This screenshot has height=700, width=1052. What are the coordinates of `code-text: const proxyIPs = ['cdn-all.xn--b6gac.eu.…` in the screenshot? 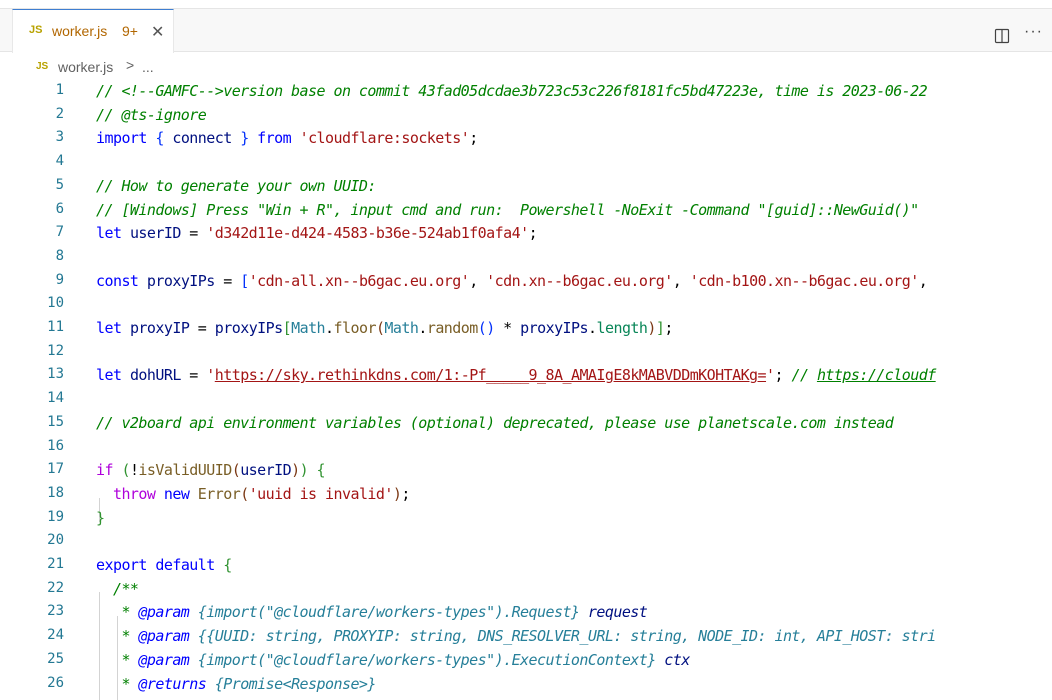 It's located at (512, 280).